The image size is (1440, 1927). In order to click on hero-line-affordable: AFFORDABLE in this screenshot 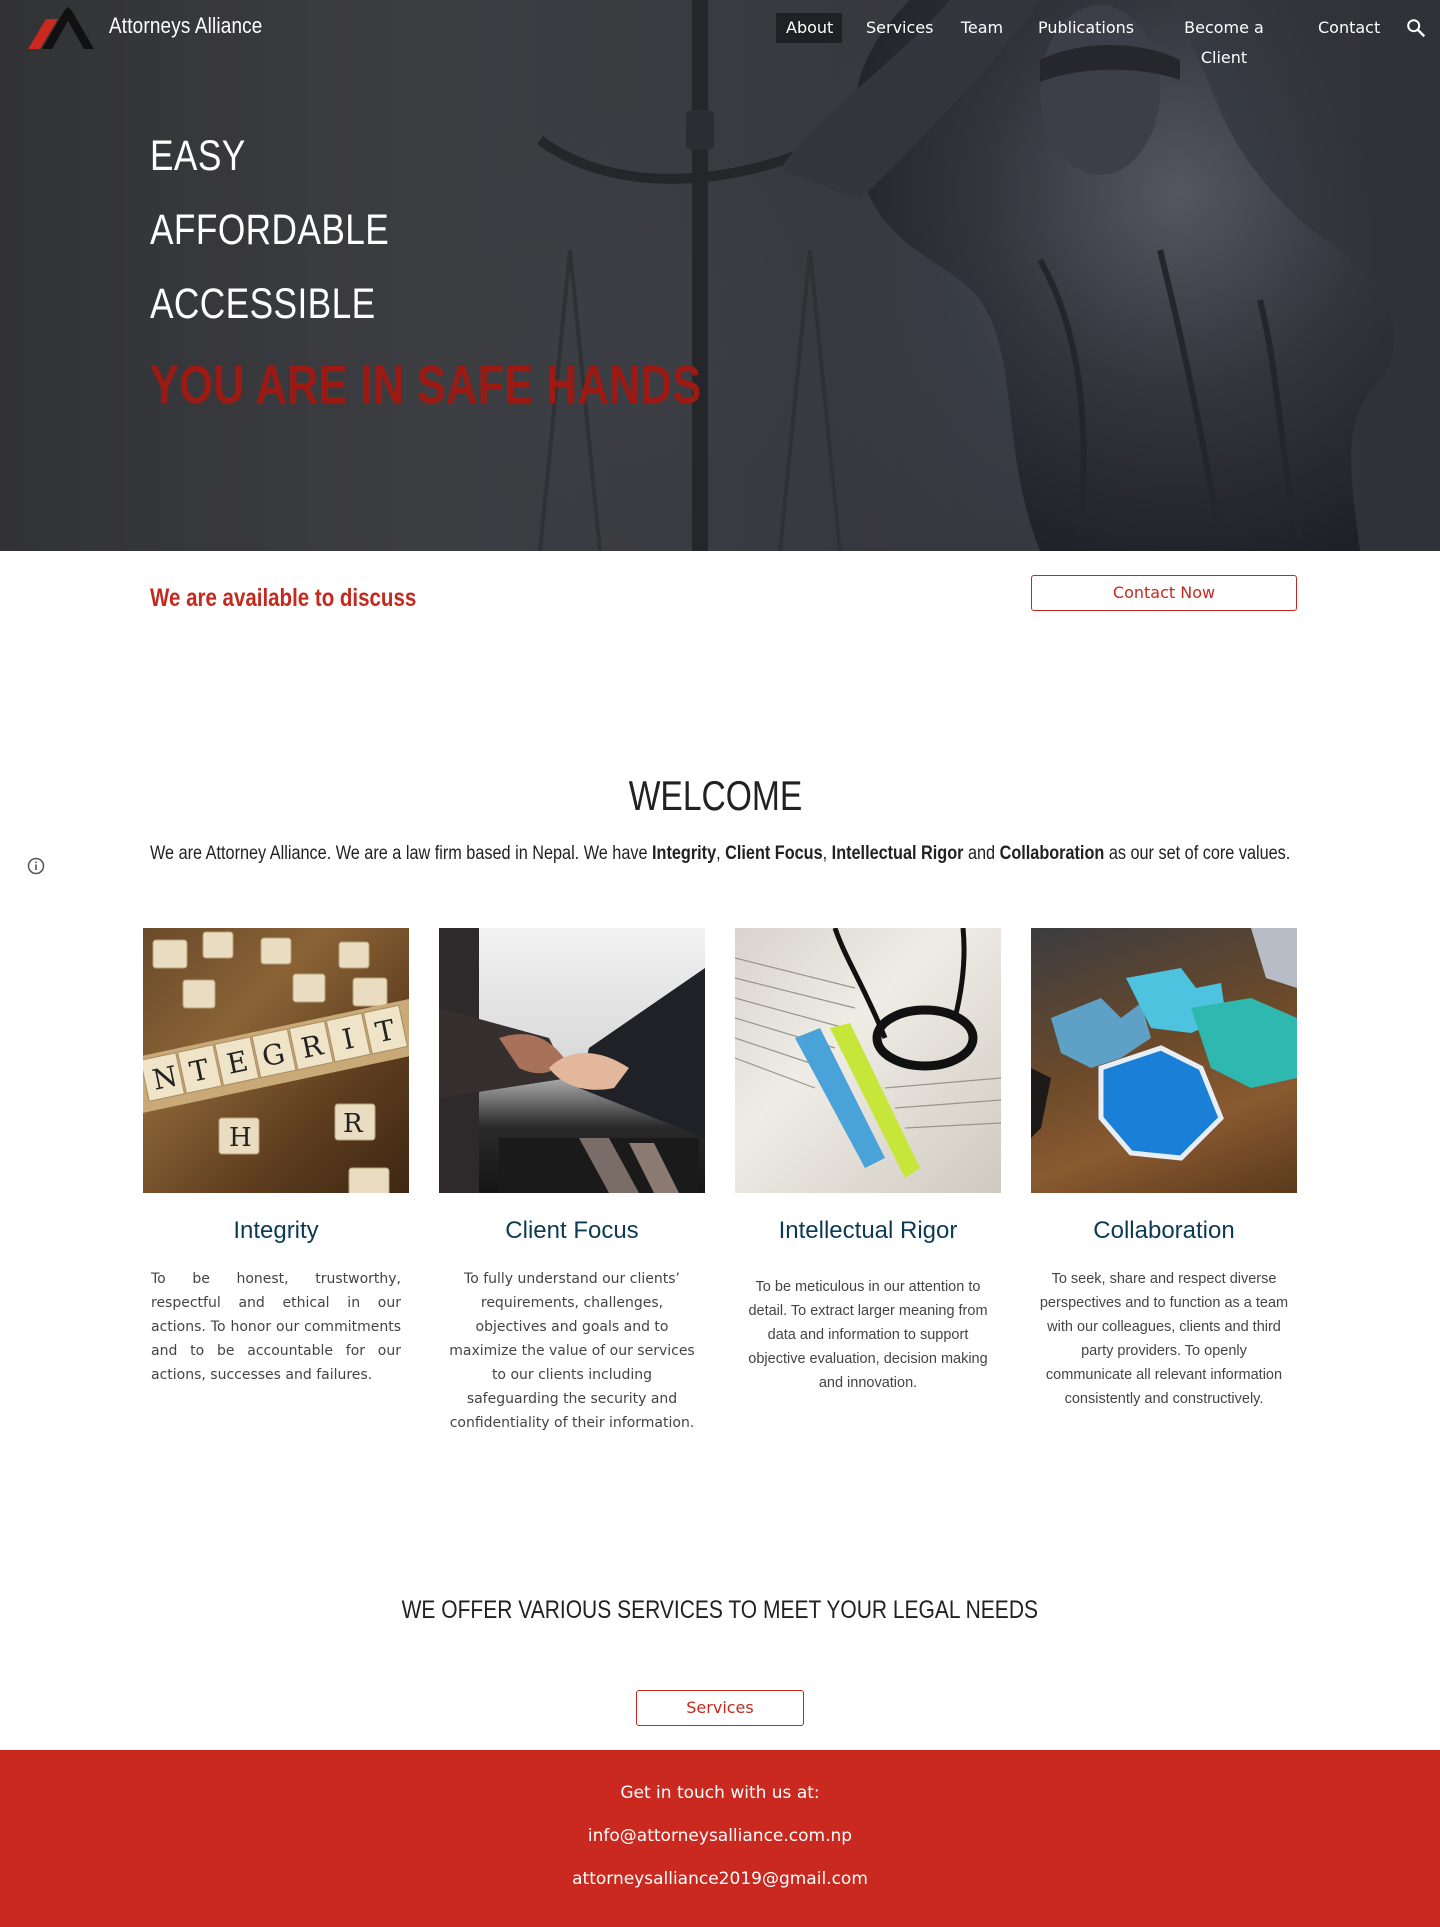, I will do `click(270, 230)`.